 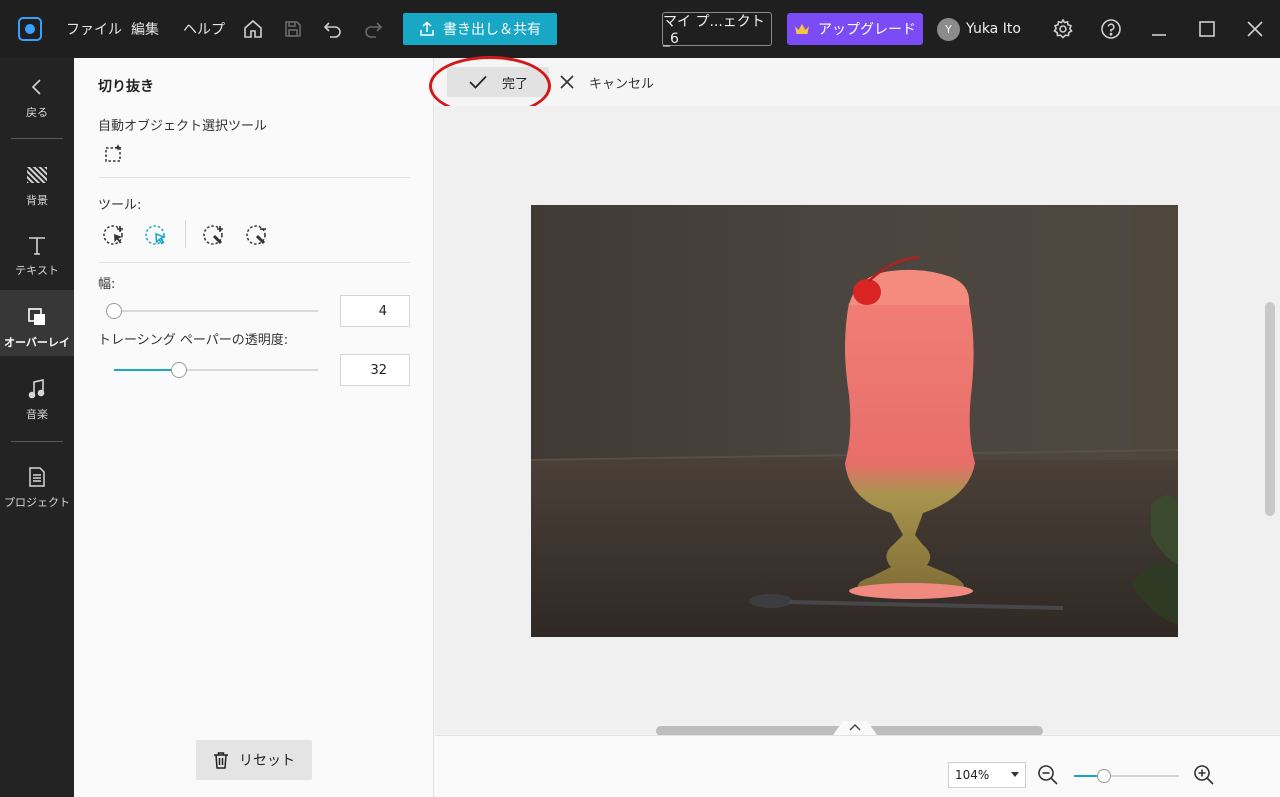 I want to click on undo-icon, so click(x=333, y=29).